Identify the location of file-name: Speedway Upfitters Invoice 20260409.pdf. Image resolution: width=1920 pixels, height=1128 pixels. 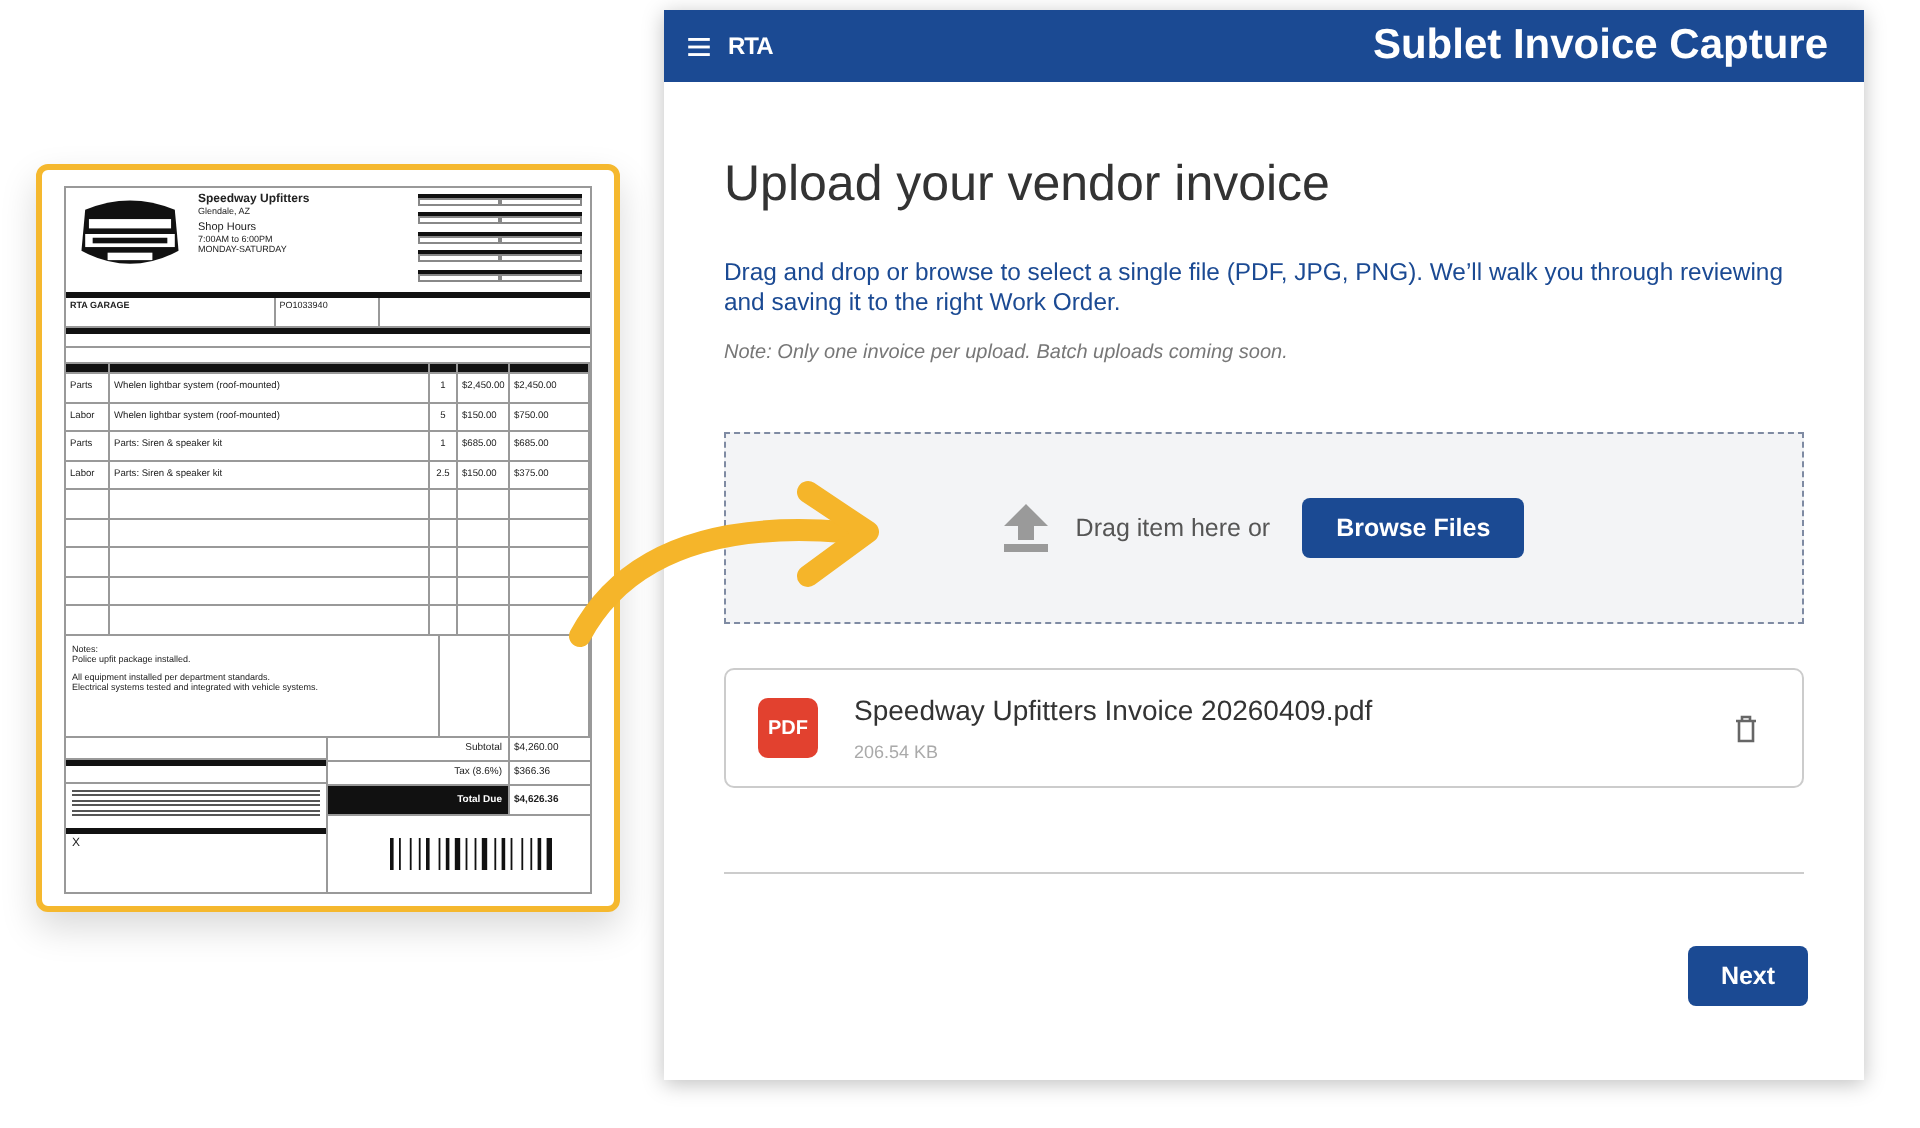
(1114, 710).